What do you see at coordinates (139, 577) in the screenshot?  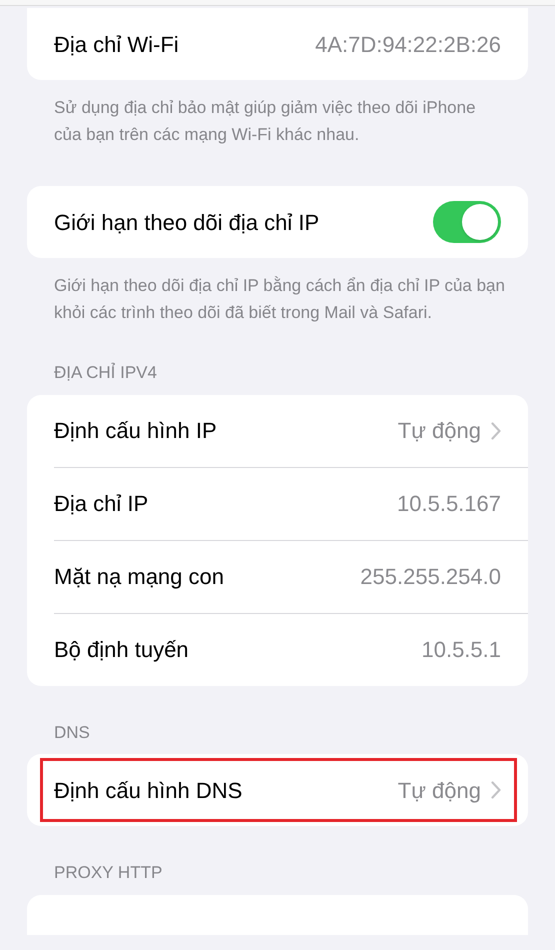 I see `row-label: Mặt nạ mạng con` at bounding box center [139, 577].